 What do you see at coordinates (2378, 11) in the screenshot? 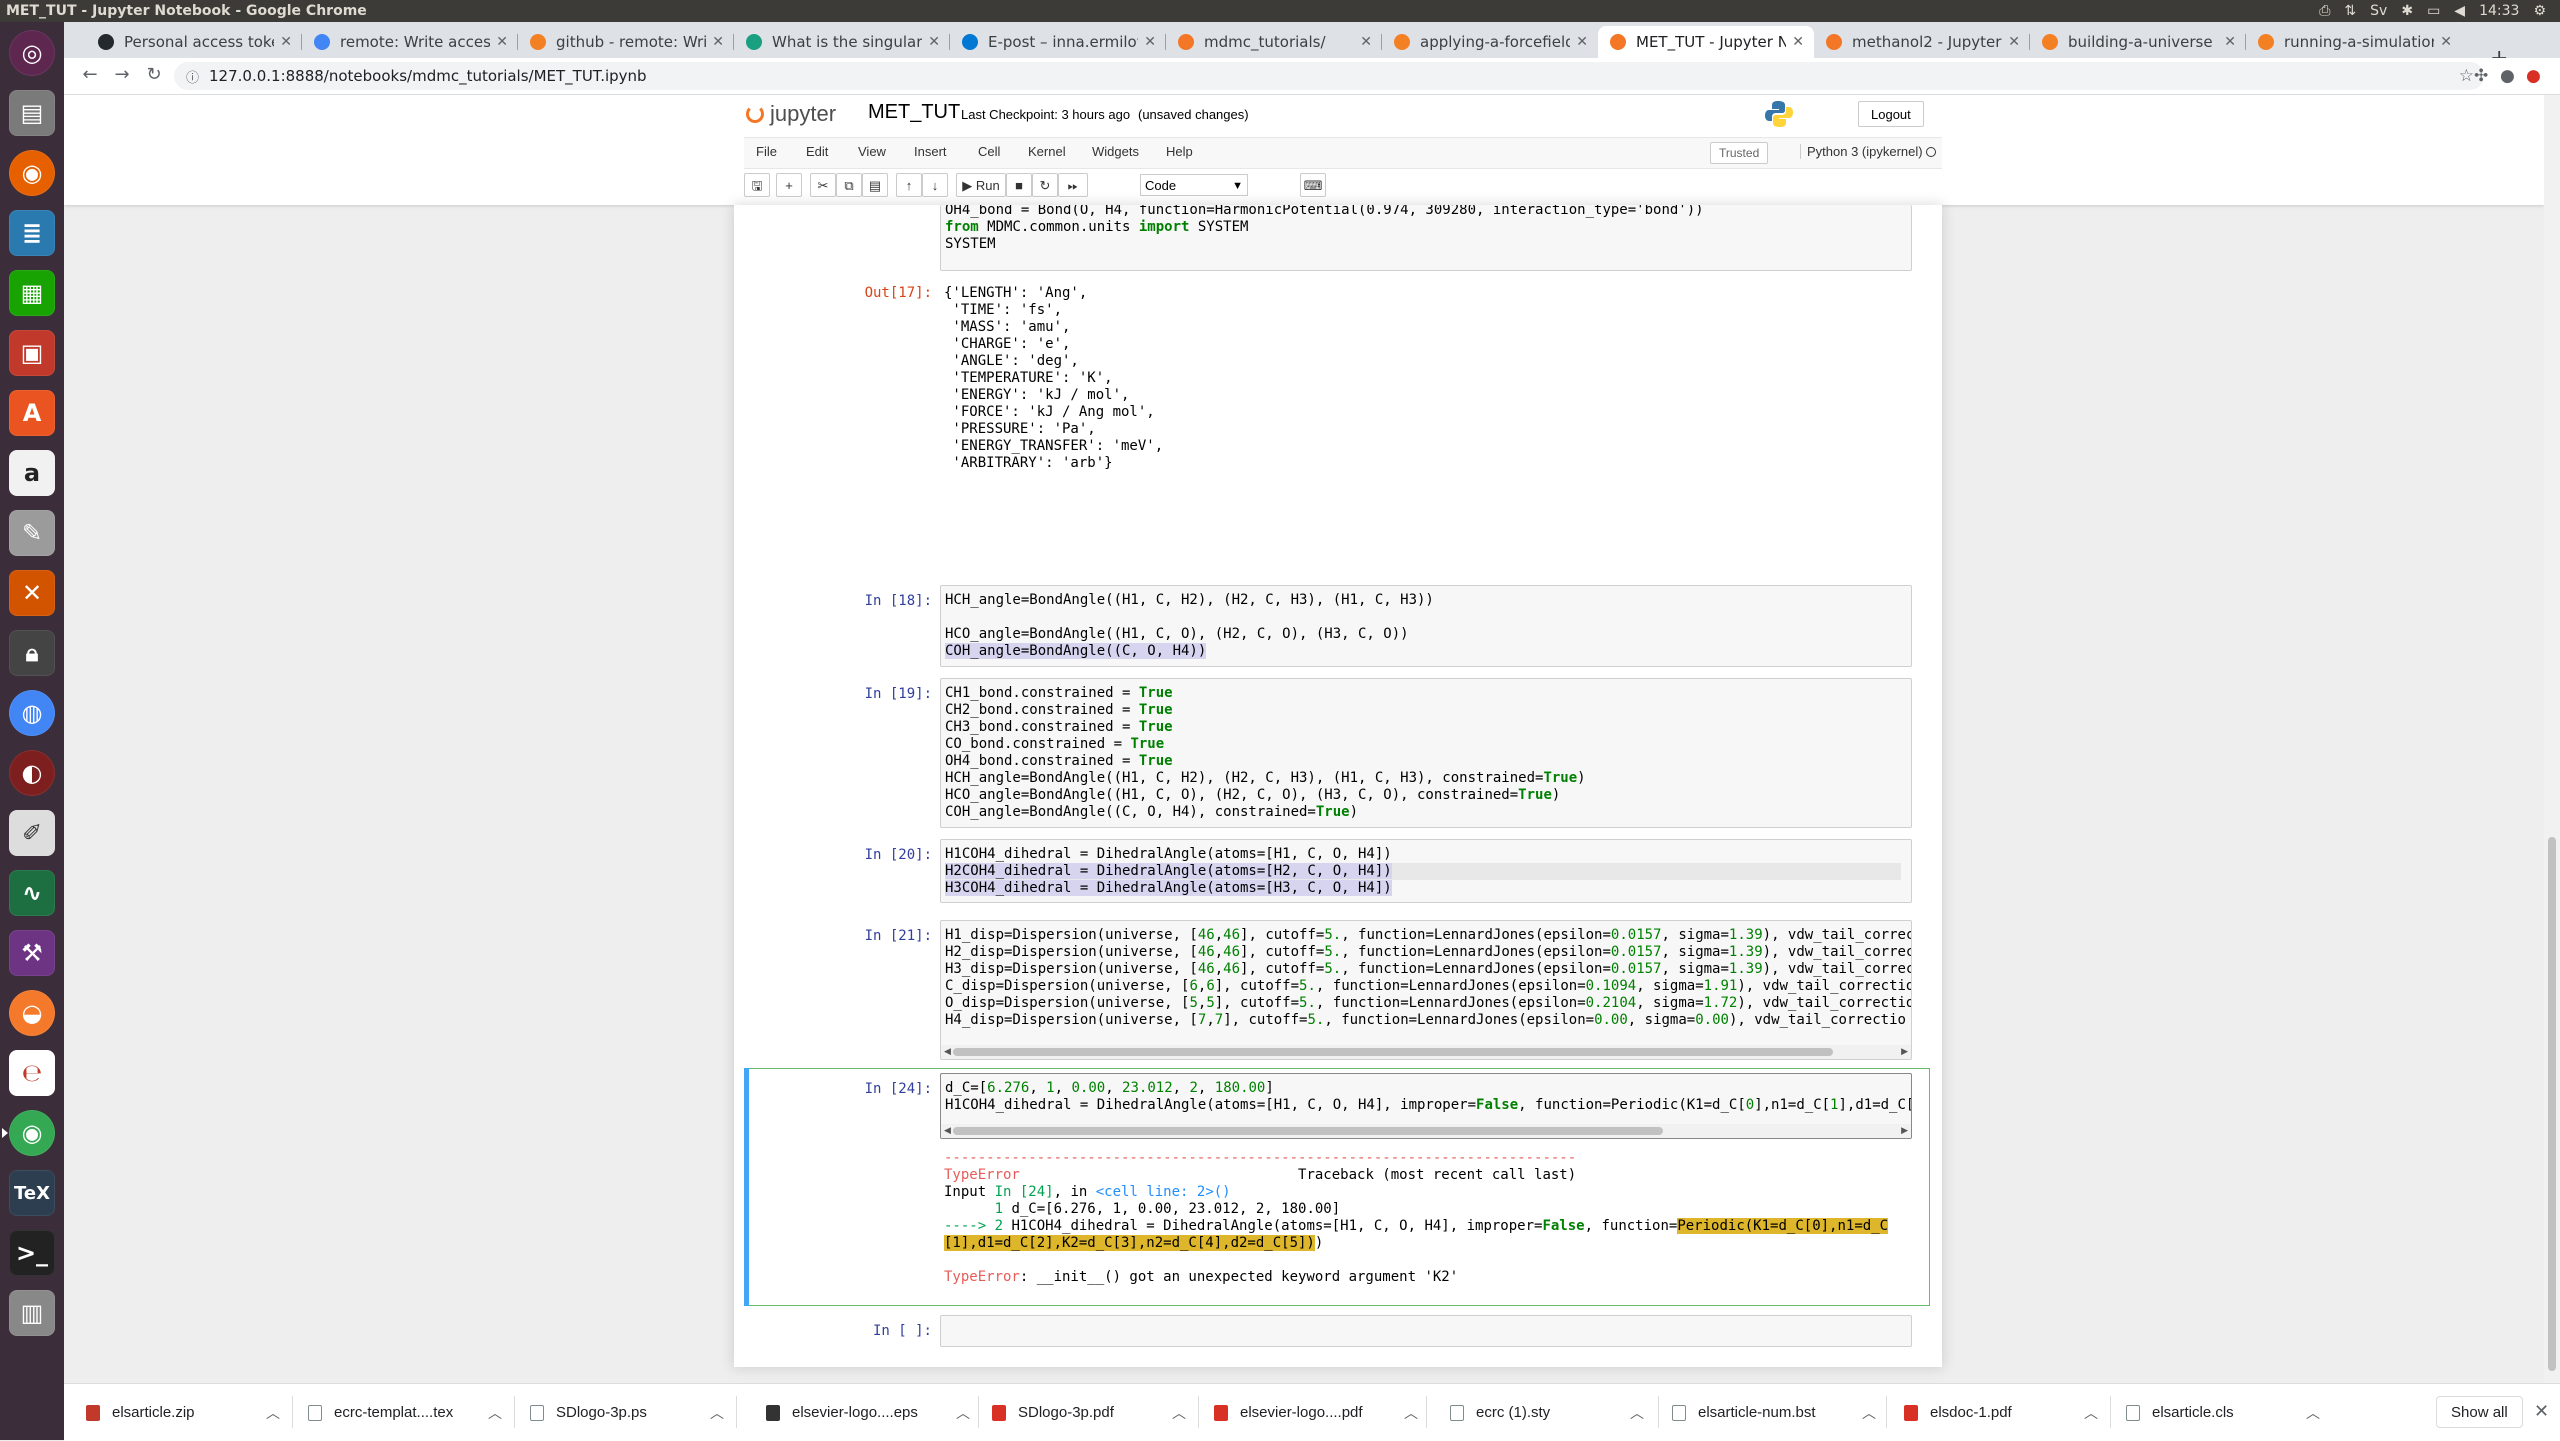
I see `keyboard-layout: Sv` at bounding box center [2378, 11].